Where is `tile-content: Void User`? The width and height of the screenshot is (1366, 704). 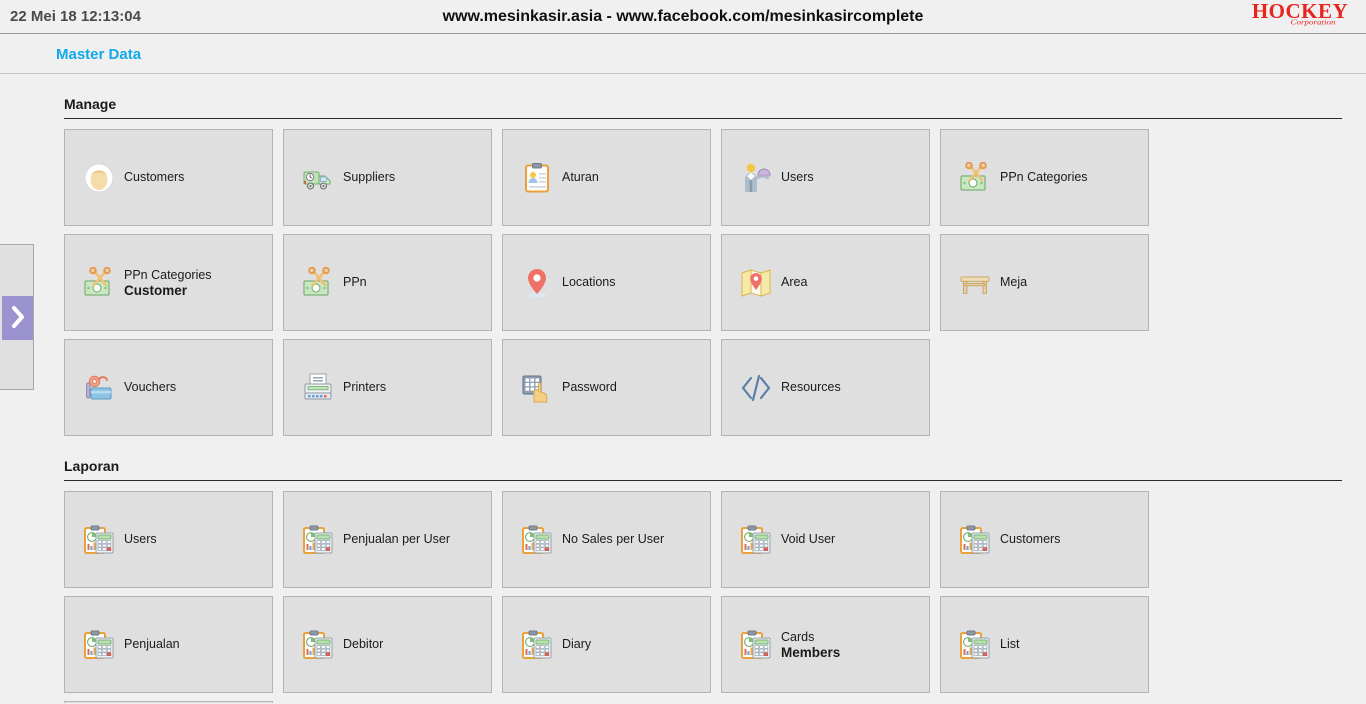
tile-content: Void User is located at coordinates (787, 540).